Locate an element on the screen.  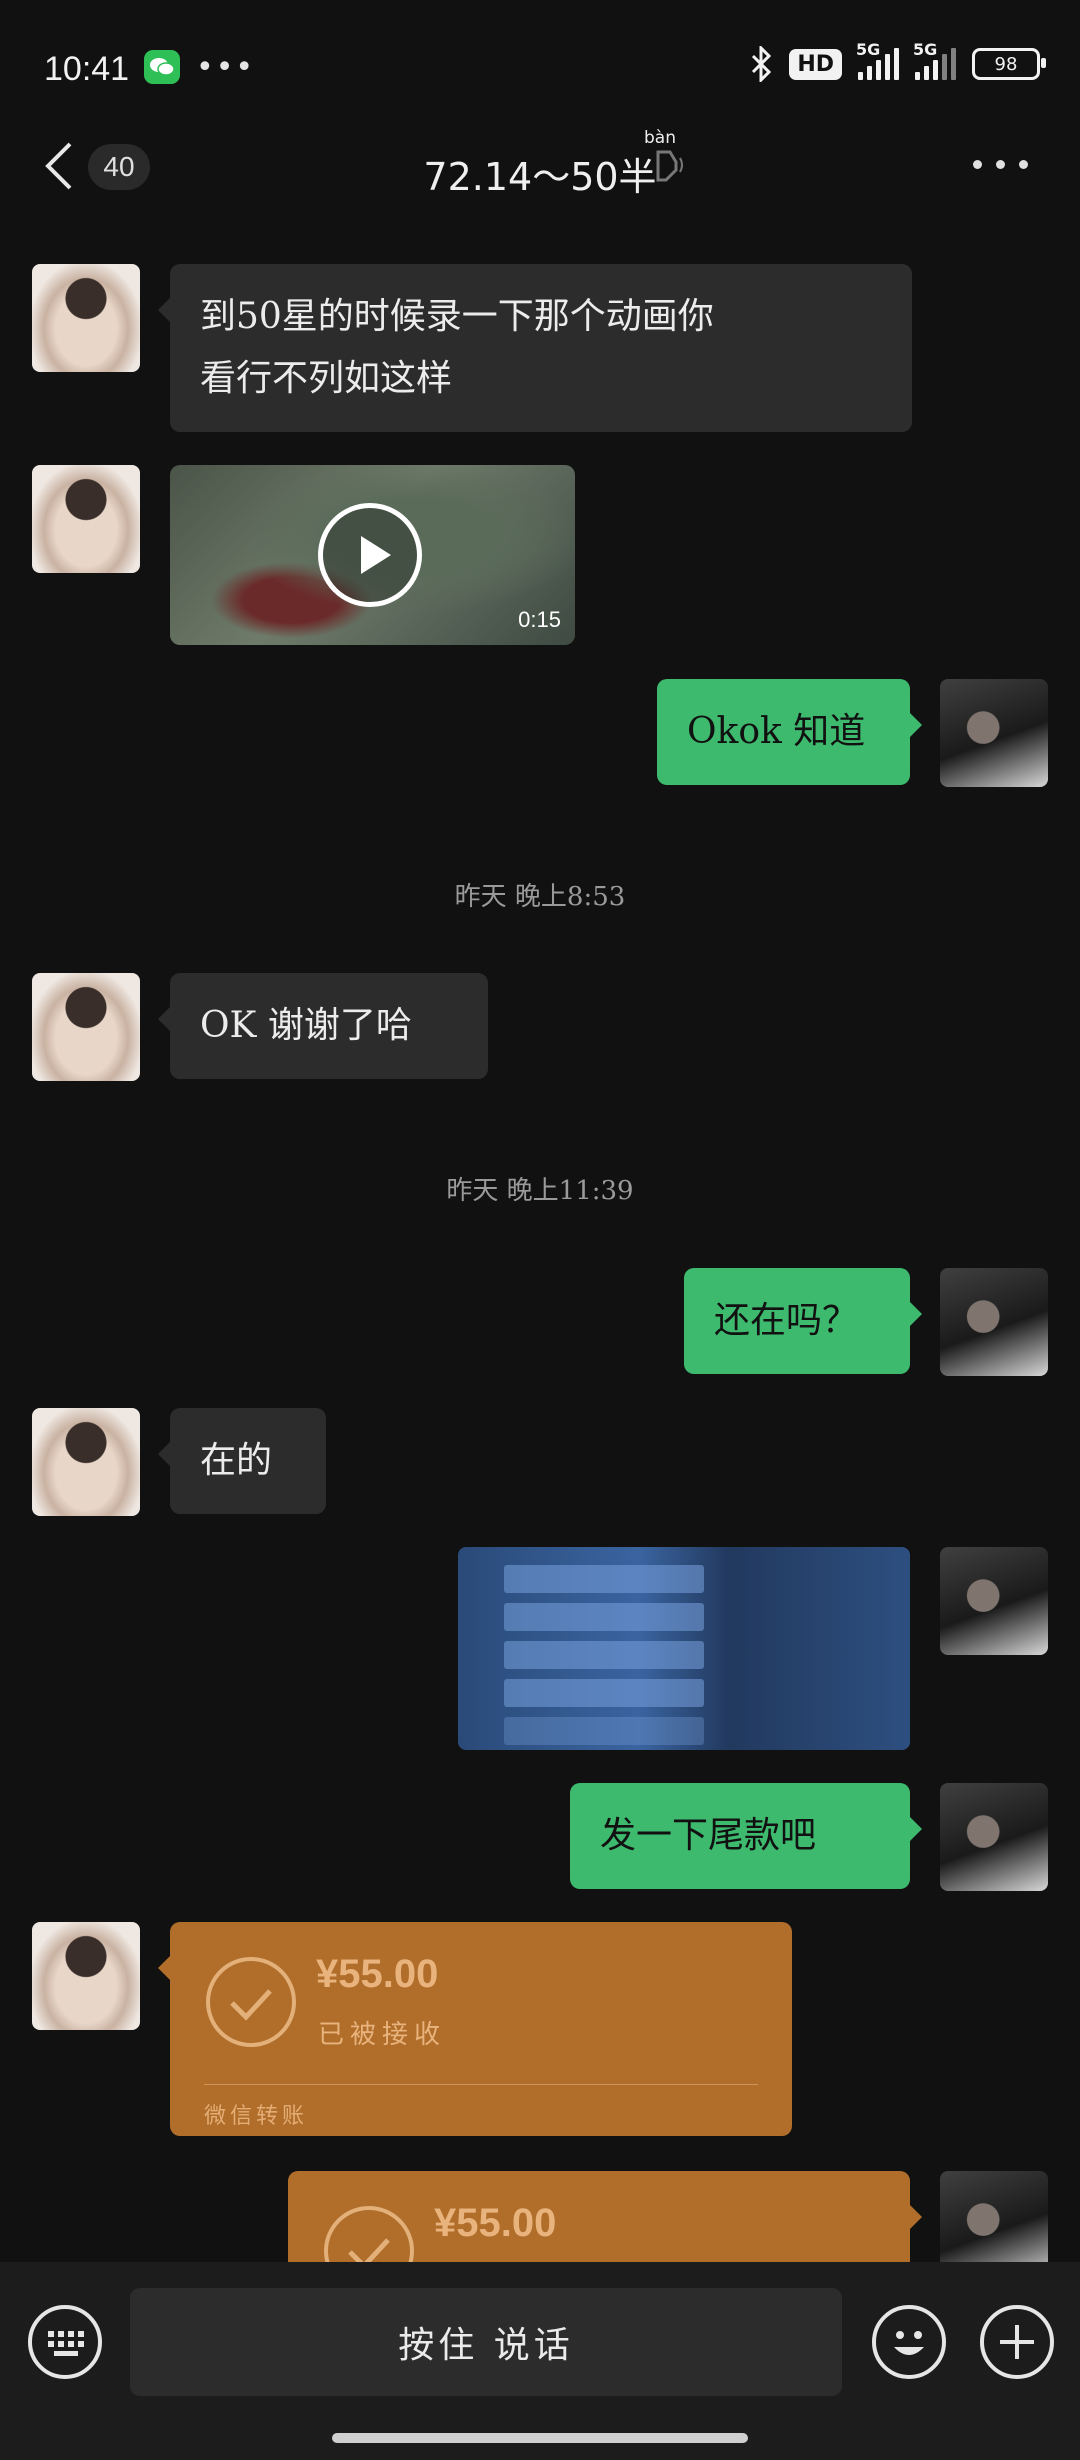
hold-to-talk-button: 按住 说话 is located at coordinates (486, 2342).